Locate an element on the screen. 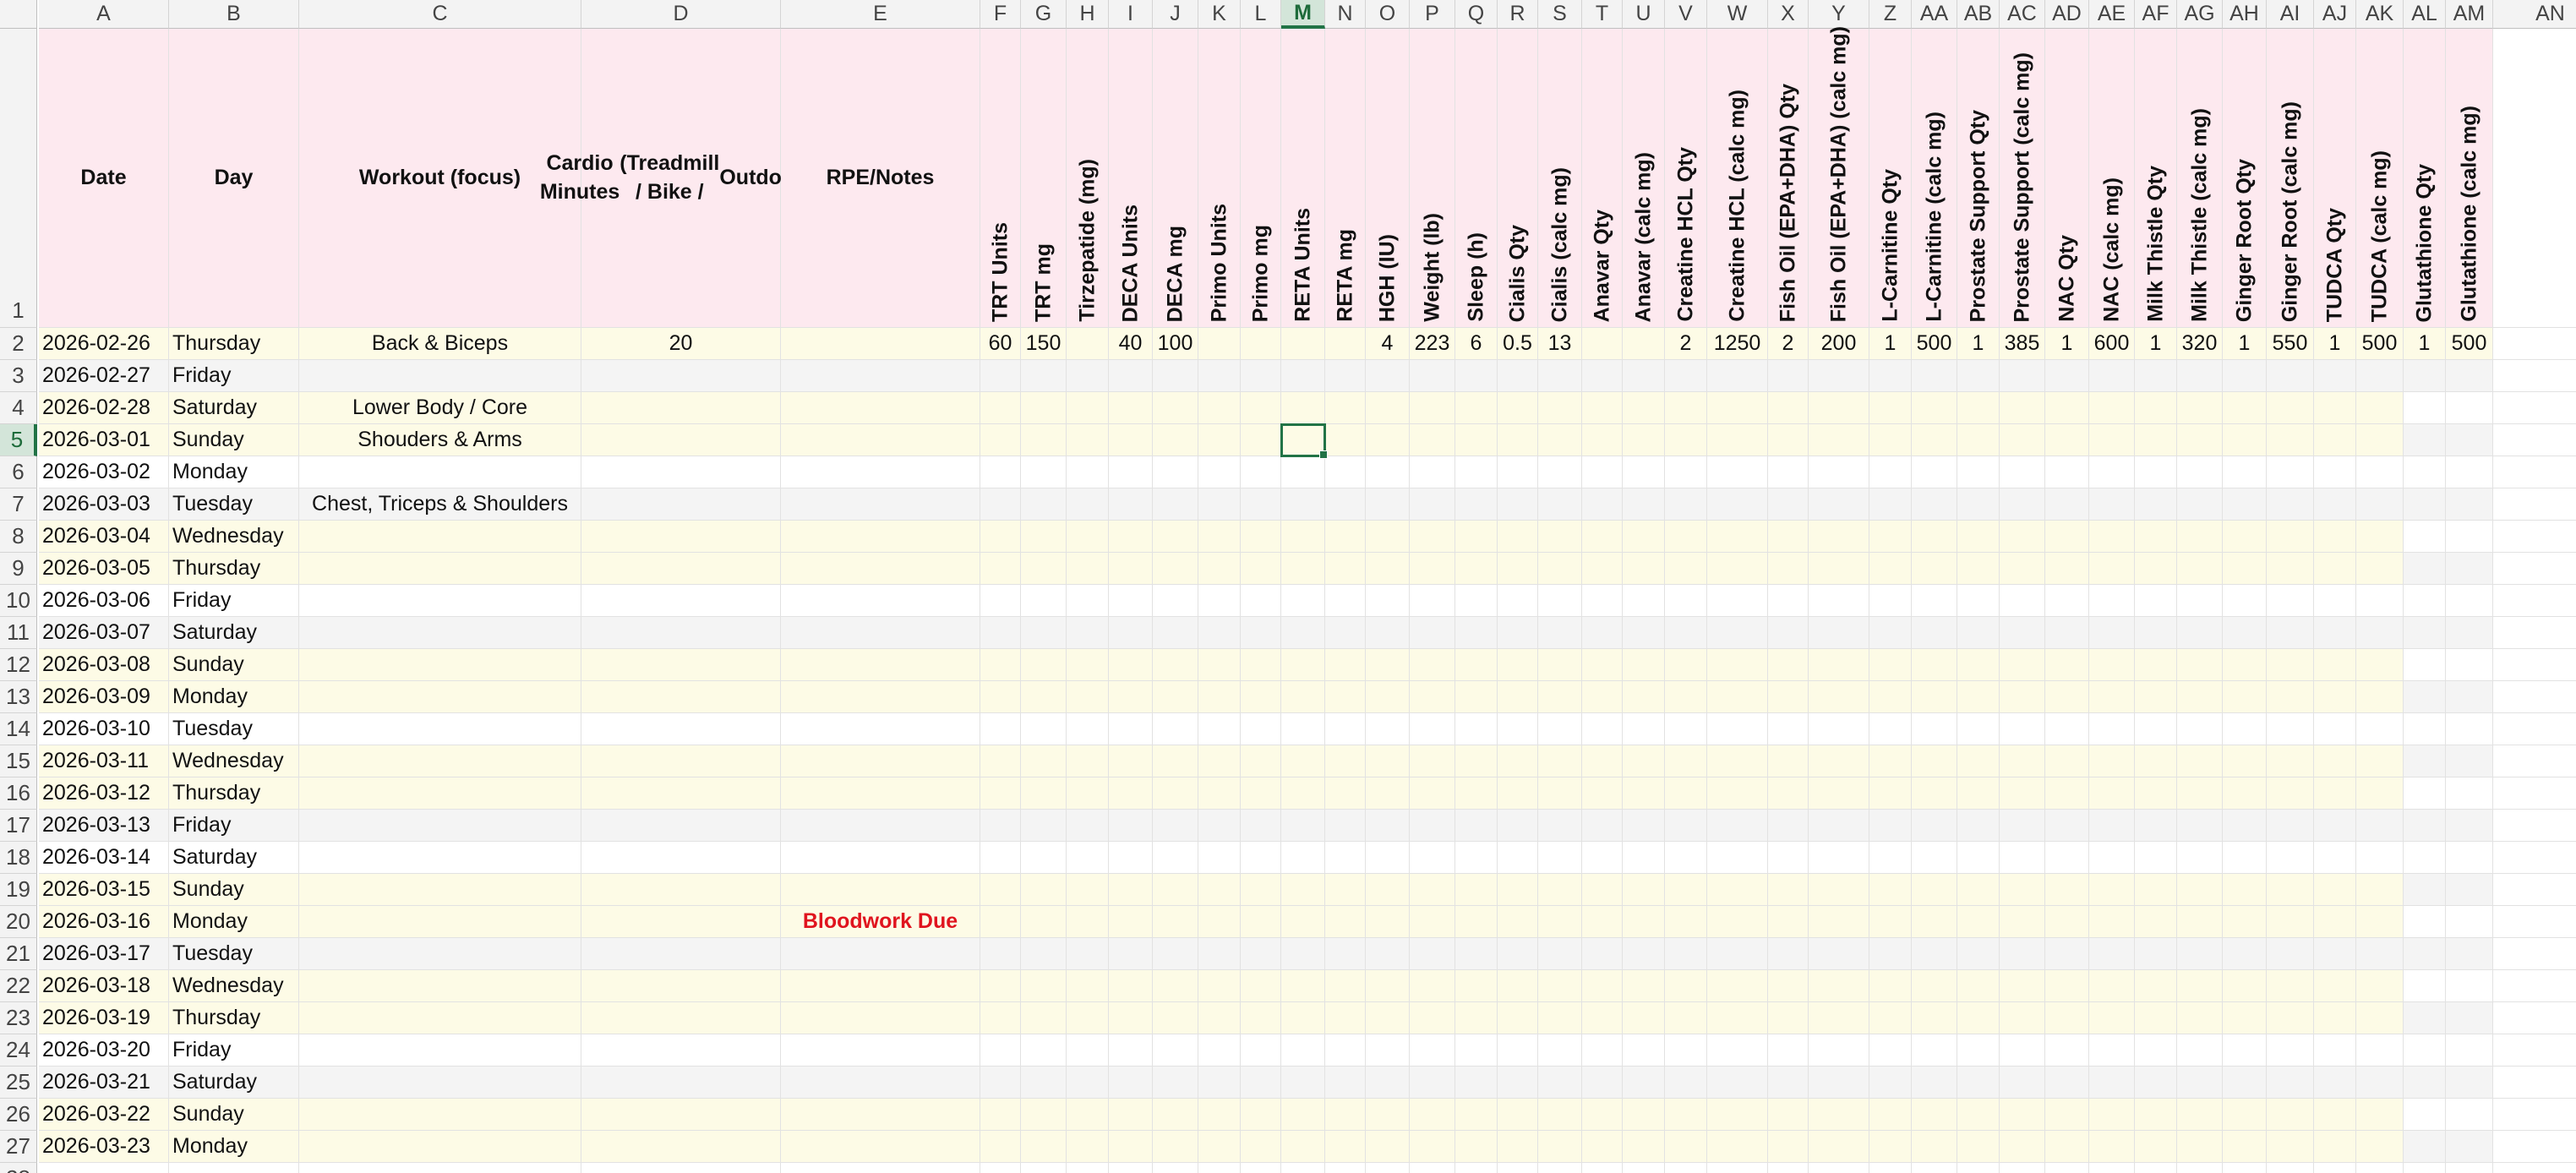 The image size is (2576, 1173). cell-p16 is located at coordinates (1432, 793).